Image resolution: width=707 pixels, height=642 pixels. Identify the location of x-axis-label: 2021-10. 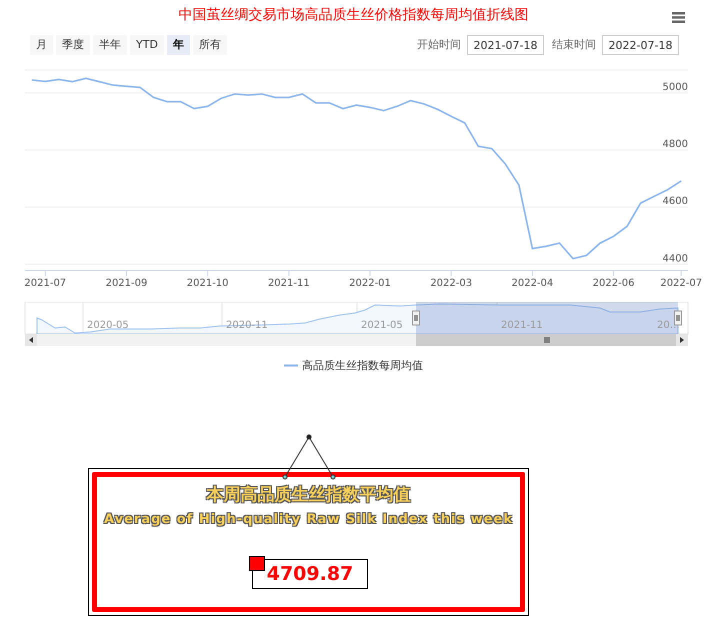
(207, 283).